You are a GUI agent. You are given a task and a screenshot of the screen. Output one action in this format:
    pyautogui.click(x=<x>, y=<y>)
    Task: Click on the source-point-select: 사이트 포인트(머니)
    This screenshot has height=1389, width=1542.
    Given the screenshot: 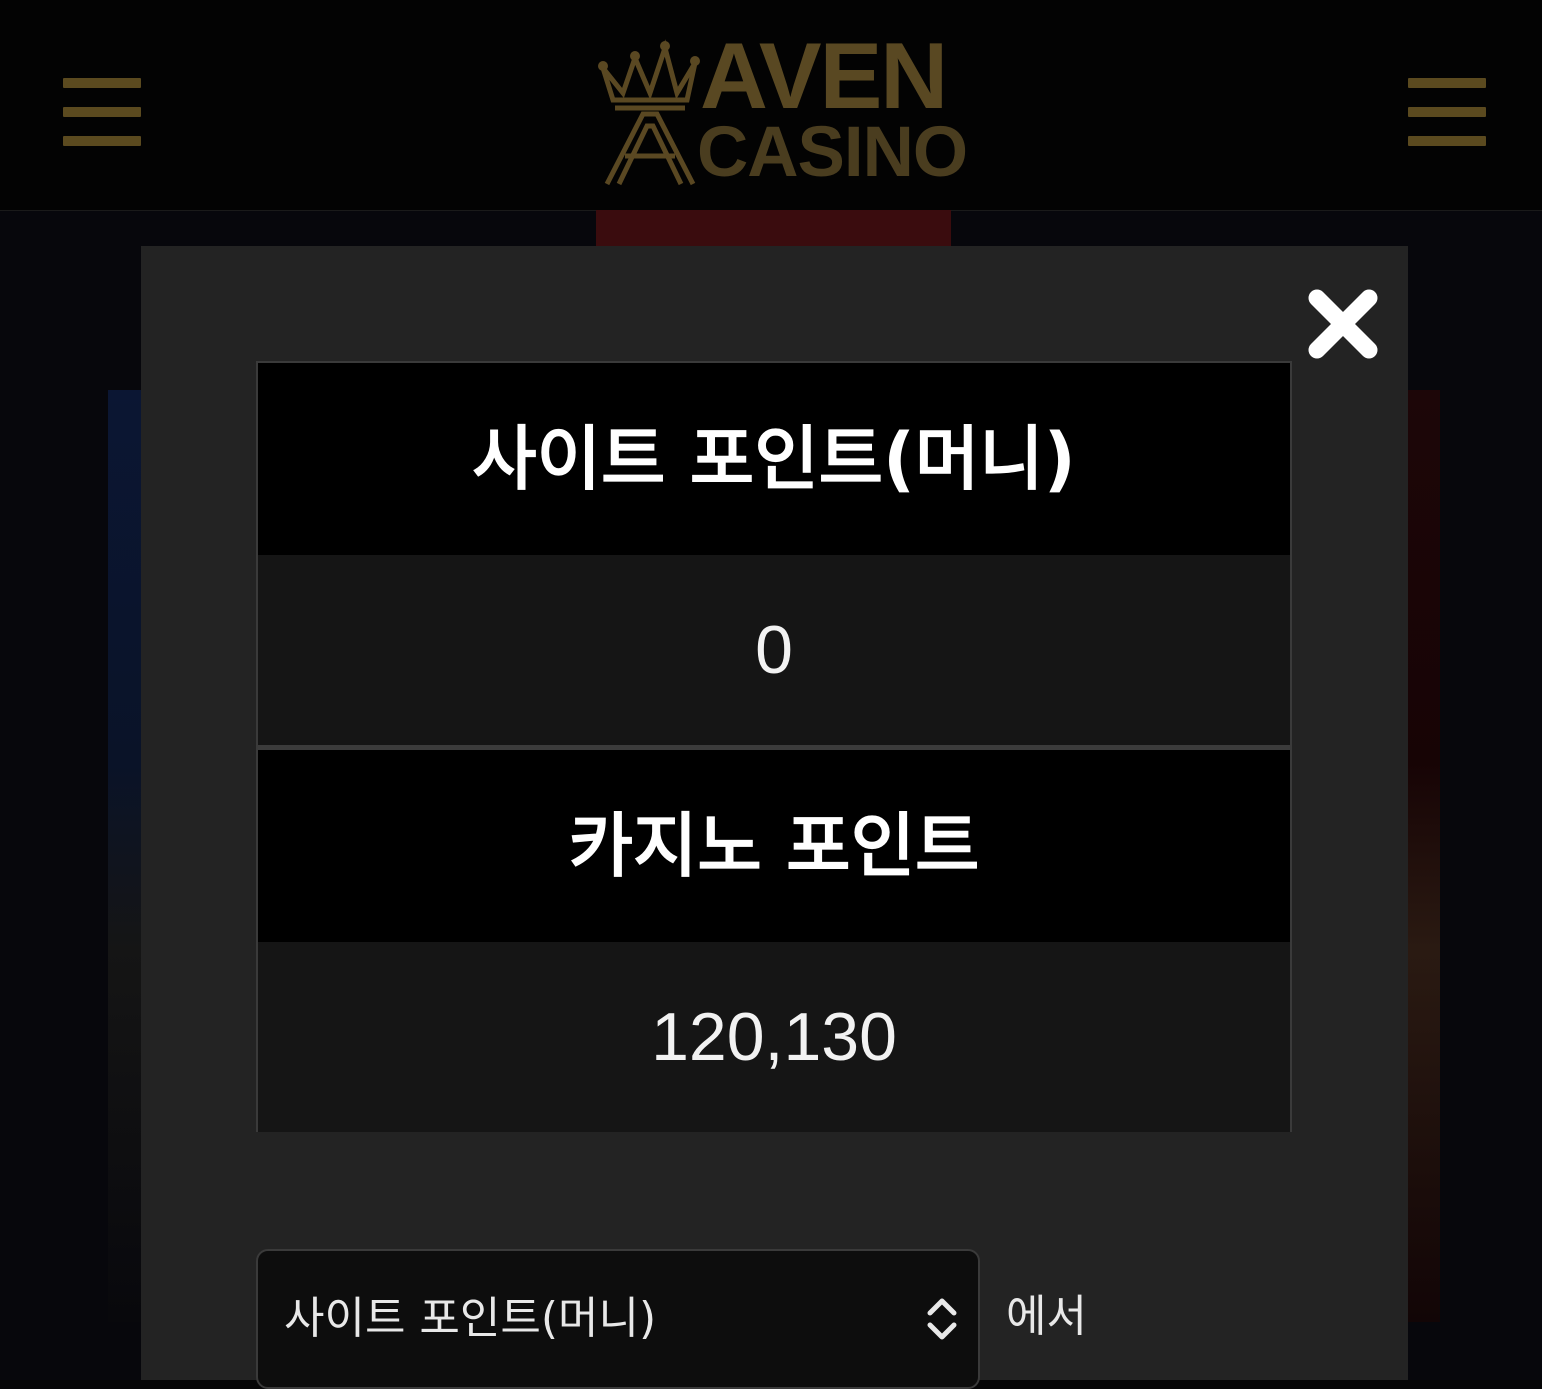 What is the action you would take?
    pyautogui.click(x=618, y=1319)
    